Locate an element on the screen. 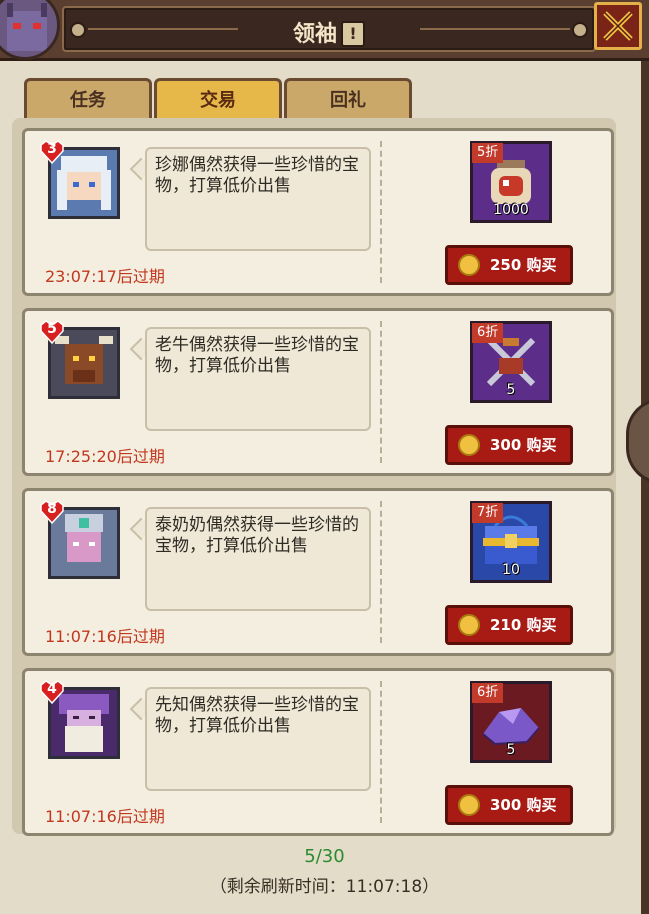 The image size is (649, 914). offer-description: 泰奶奶偶然获得一些珍惜的宝物，打算低价出售 is located at coordinates (258, 559).